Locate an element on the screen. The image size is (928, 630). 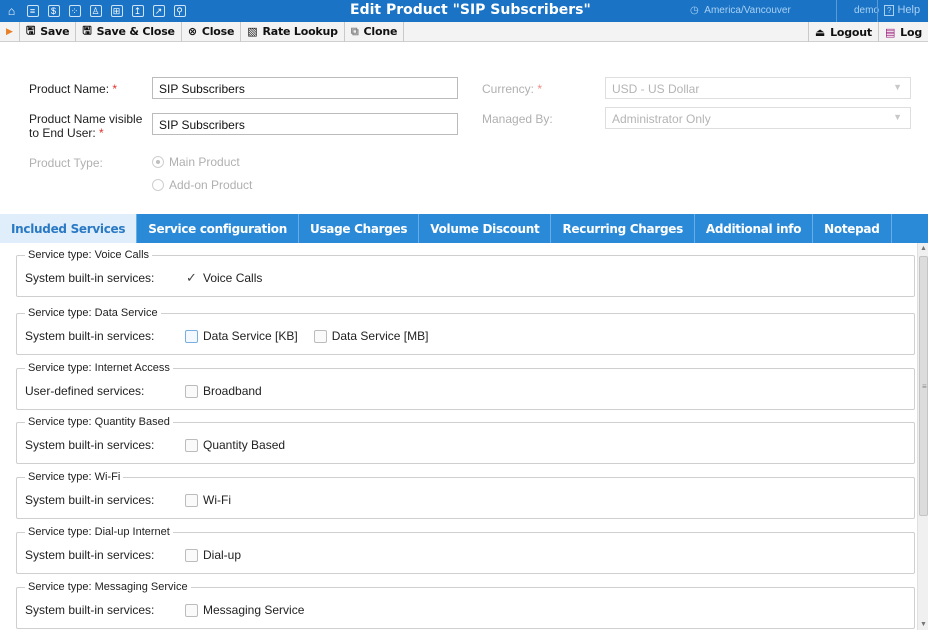
broadband-checkbox: Broadband is located at coordinates (223, 391).